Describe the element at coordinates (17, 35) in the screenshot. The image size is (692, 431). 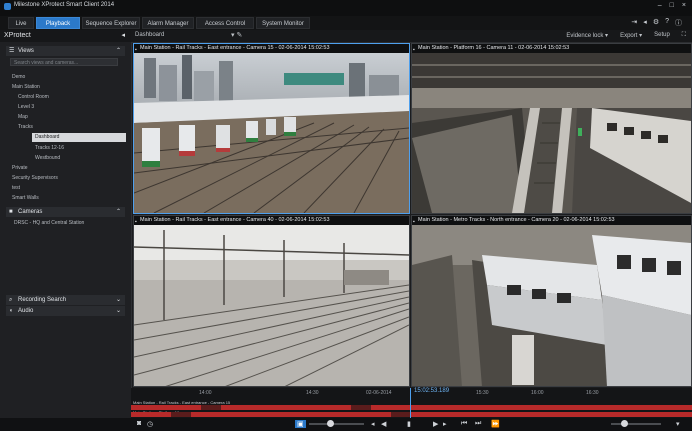
I see `brand-label: XProtect` at that location.